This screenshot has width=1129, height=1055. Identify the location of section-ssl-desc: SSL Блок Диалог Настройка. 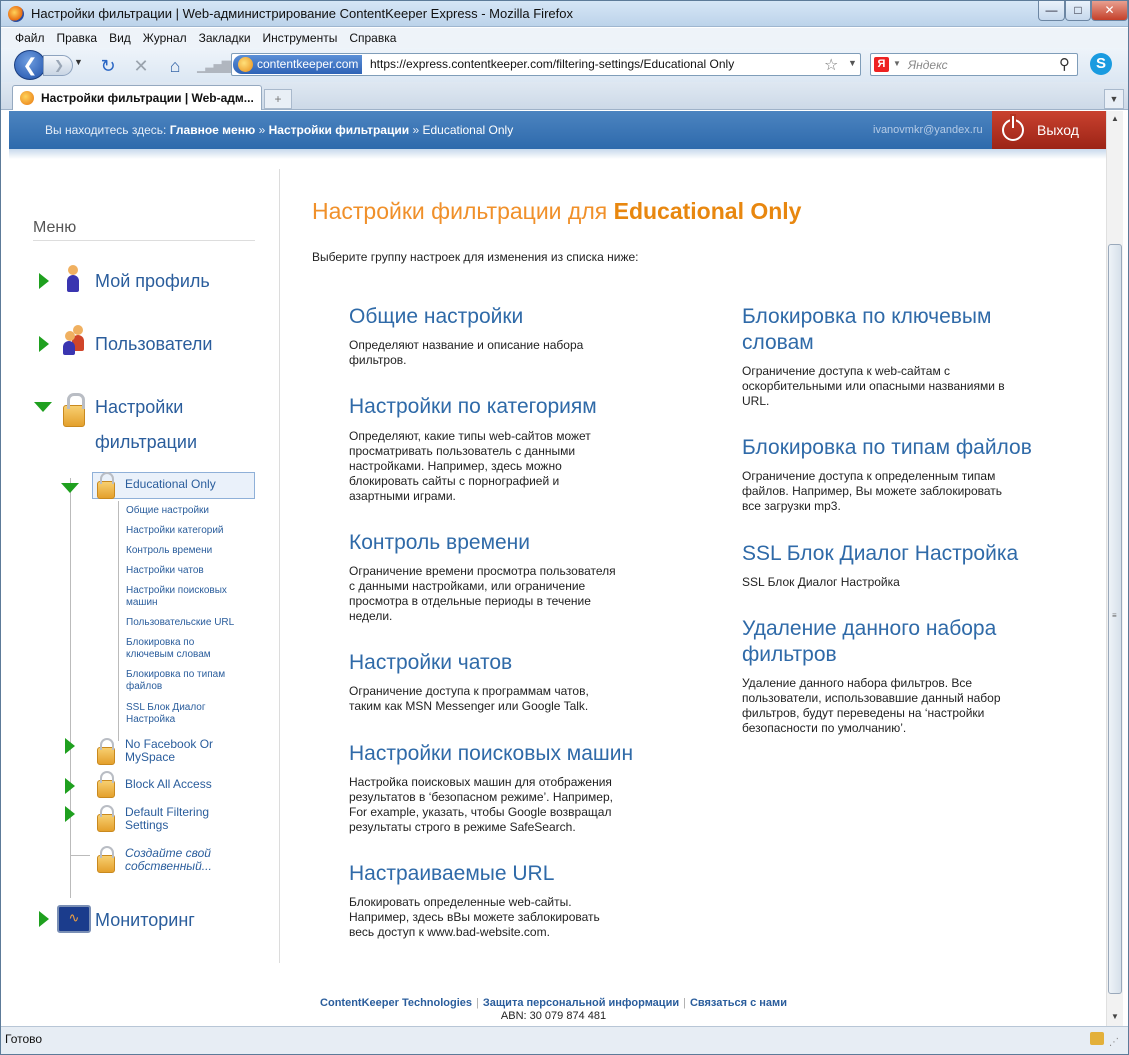
(821, 582).